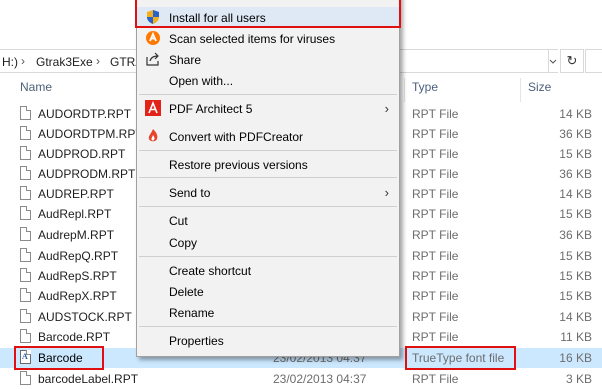 This screenshot has height=389, width=602. I want to click on file-name: AUDPROD.RPT, so click(82, 154).